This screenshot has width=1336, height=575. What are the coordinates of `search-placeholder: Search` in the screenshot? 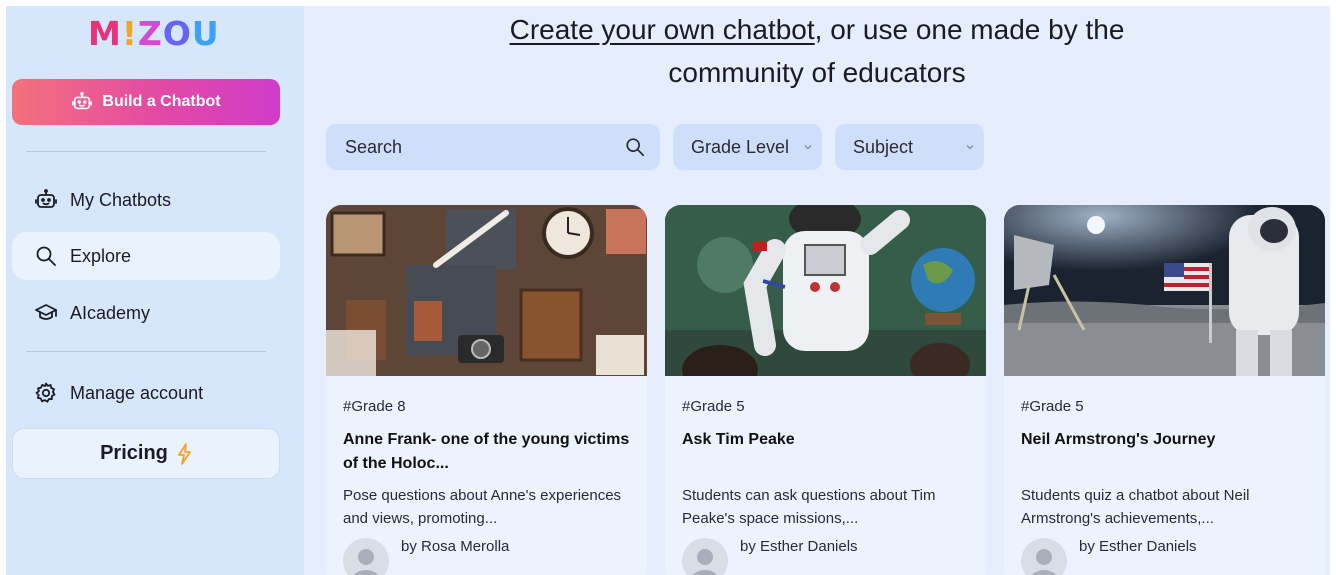 It's located at (374, 146).